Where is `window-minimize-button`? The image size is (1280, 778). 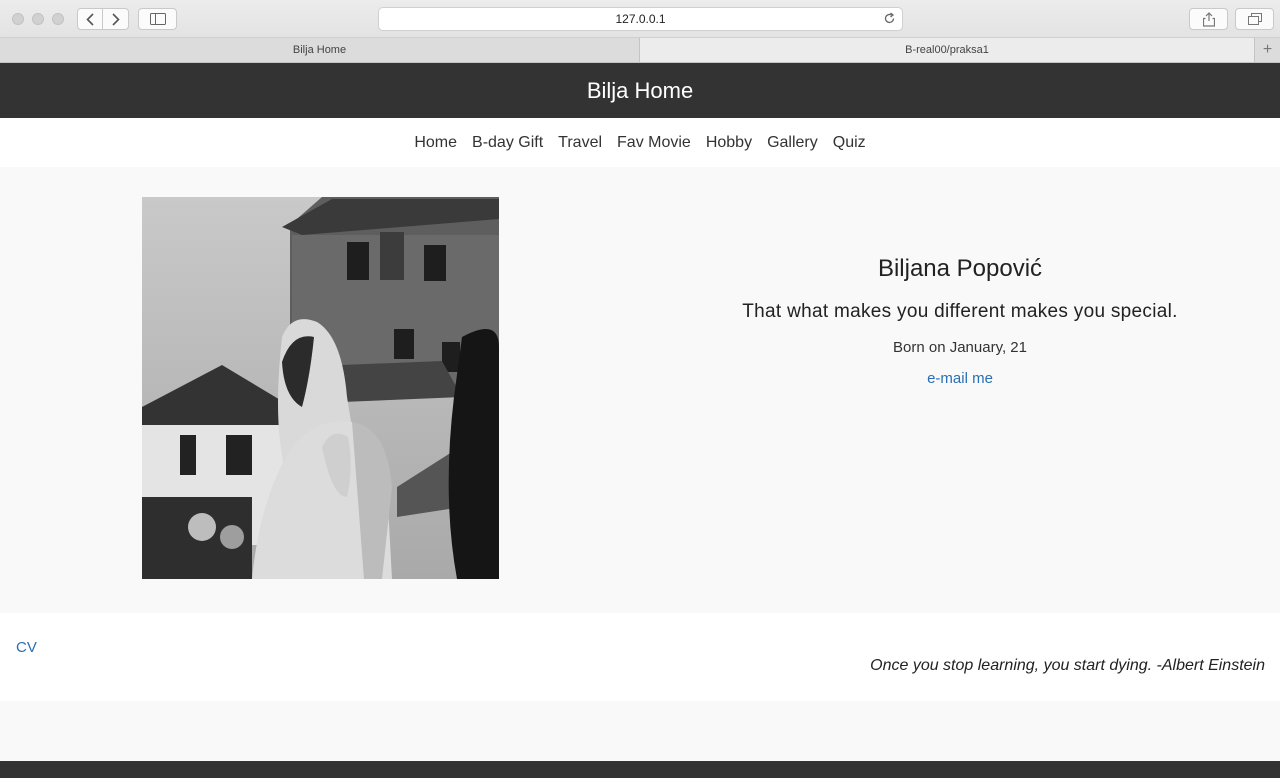
window-minimize-button is located at coordinates (38, 19).